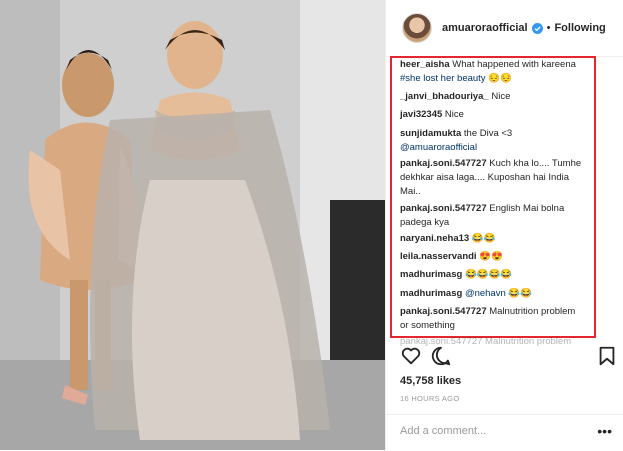 The width and height of the screenshot is (623, 451). I want to click on comment-text: the Diva <3, so click(488, 133).